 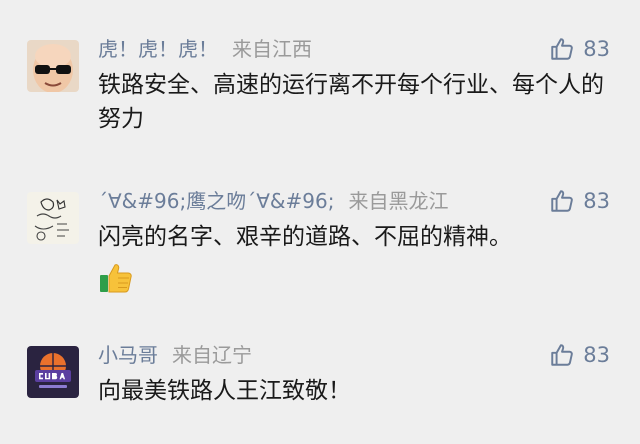 I want to click on location-label: 来自黑龙江, so click(x=398, y=201).